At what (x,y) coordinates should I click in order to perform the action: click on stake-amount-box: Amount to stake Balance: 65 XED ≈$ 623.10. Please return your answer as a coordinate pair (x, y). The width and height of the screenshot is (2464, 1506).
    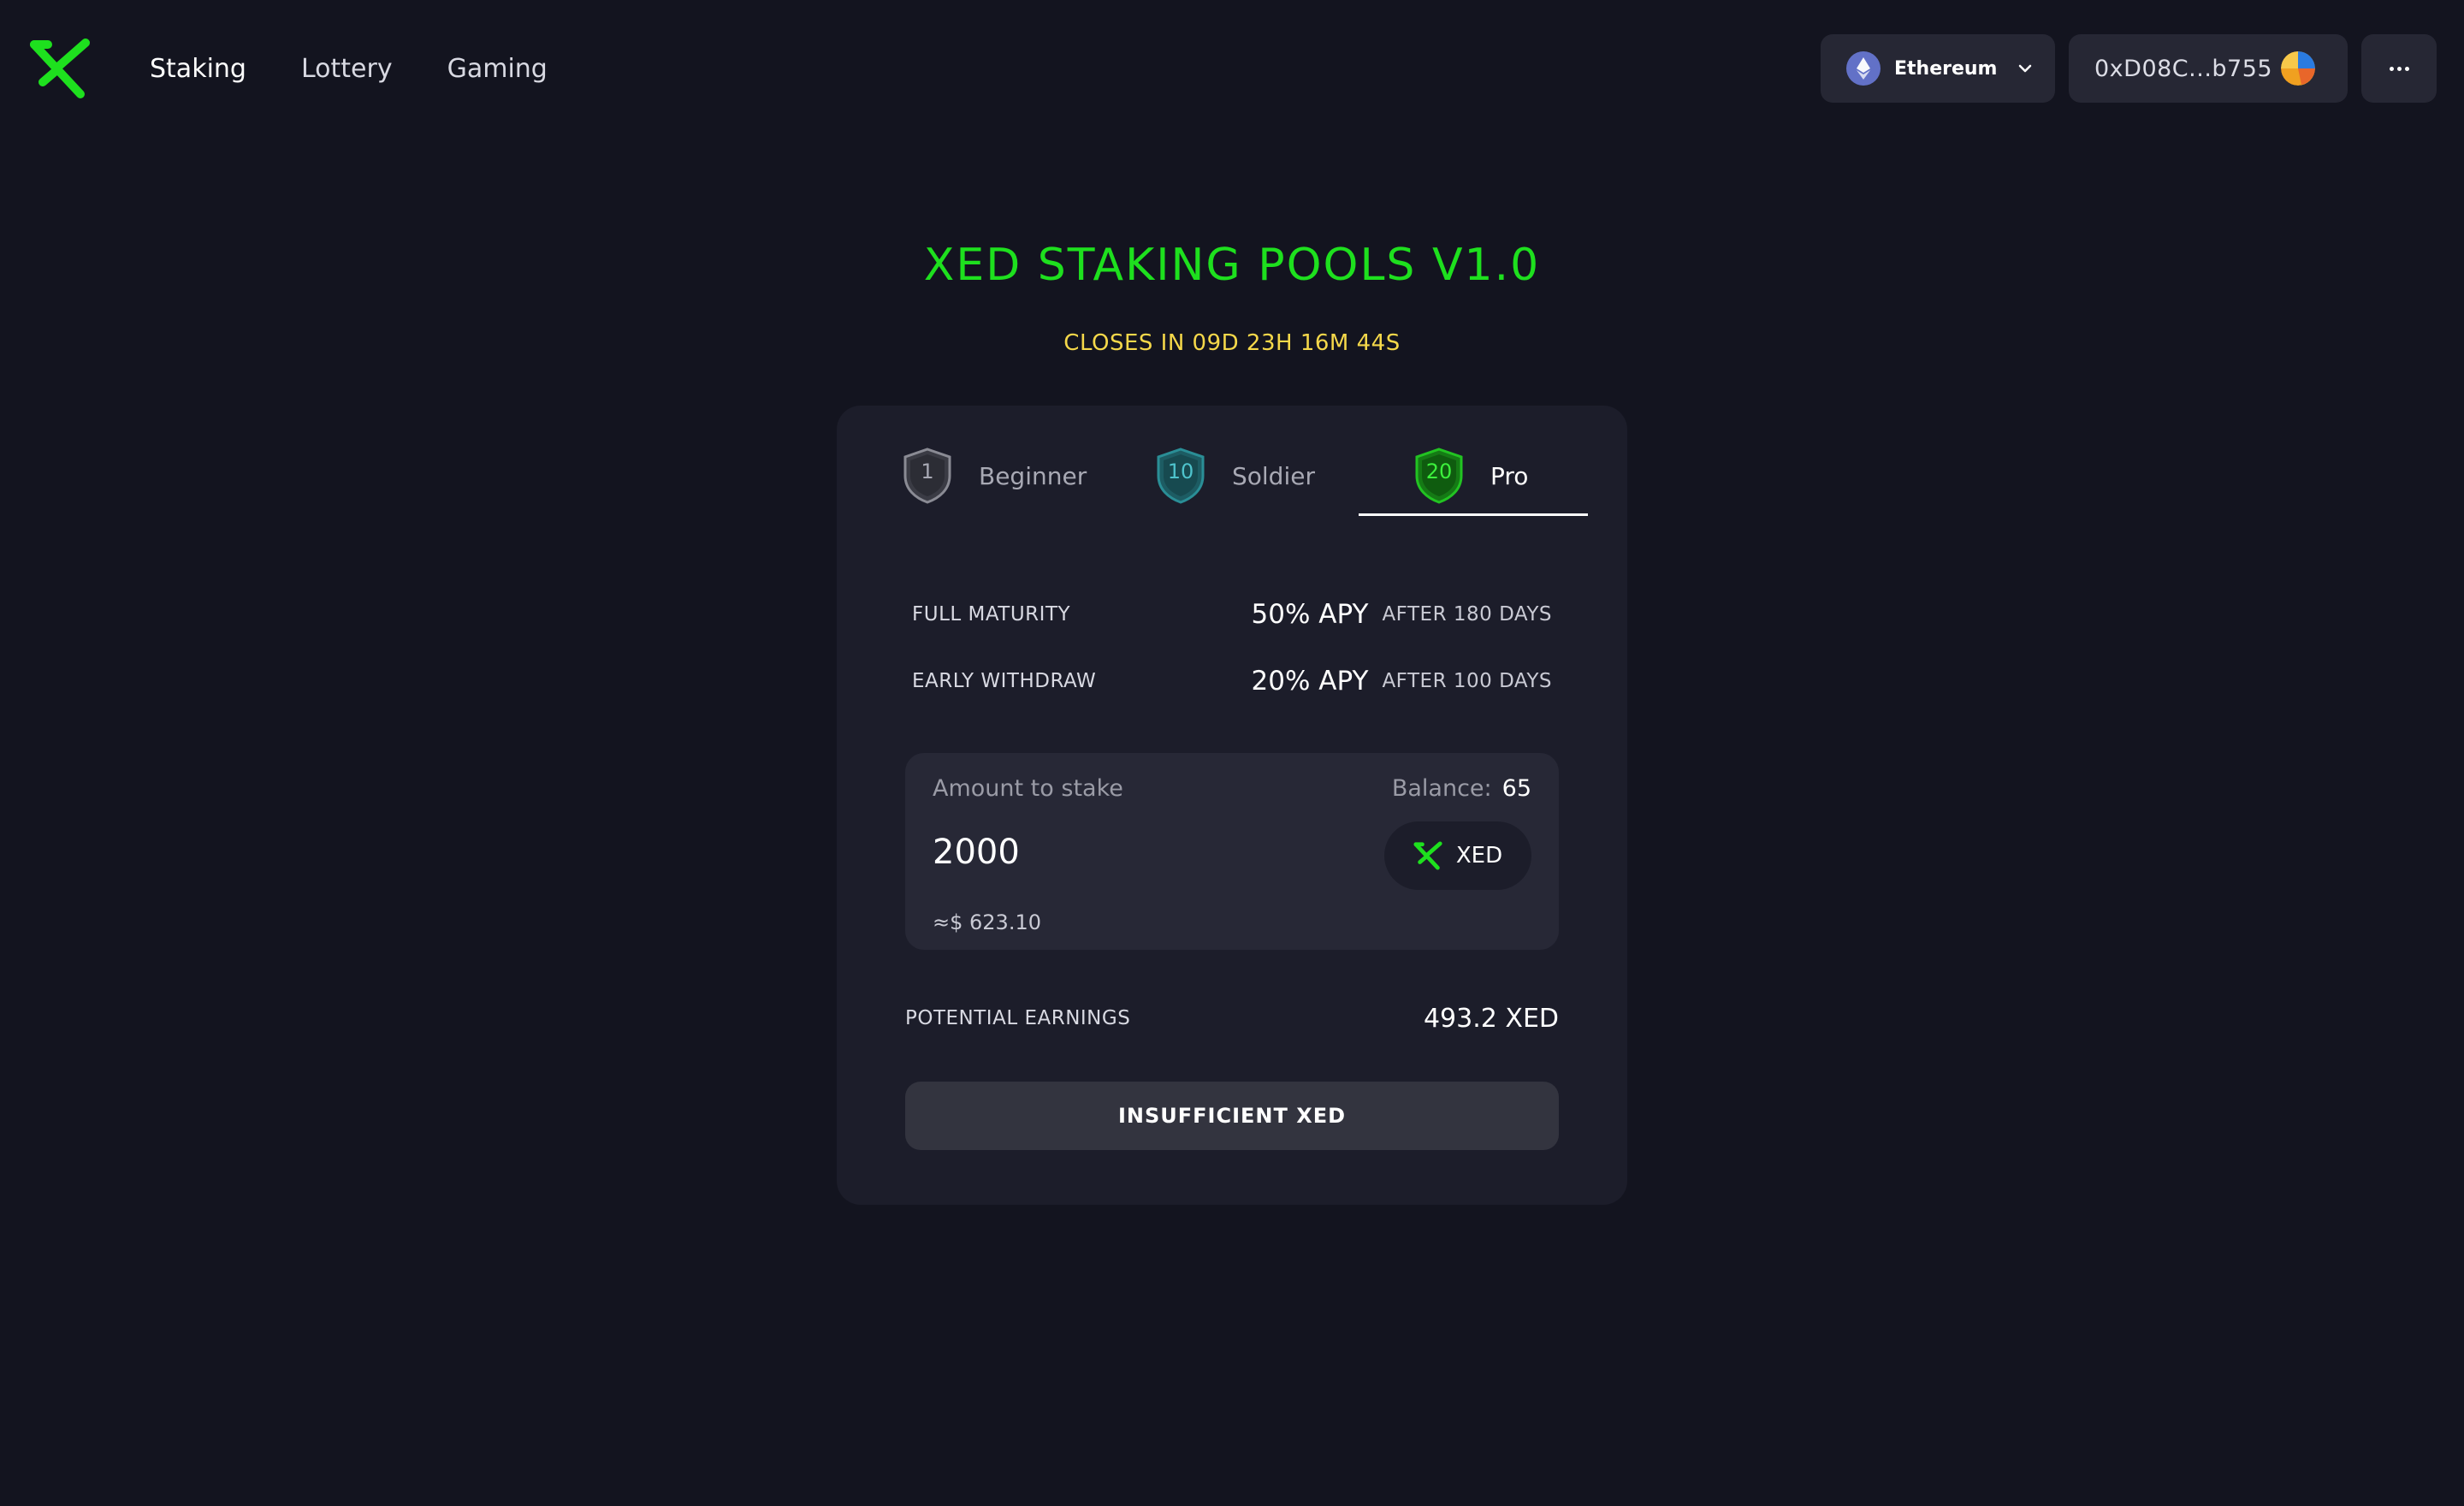
    Looking at the image, I should click on (1232, 851).